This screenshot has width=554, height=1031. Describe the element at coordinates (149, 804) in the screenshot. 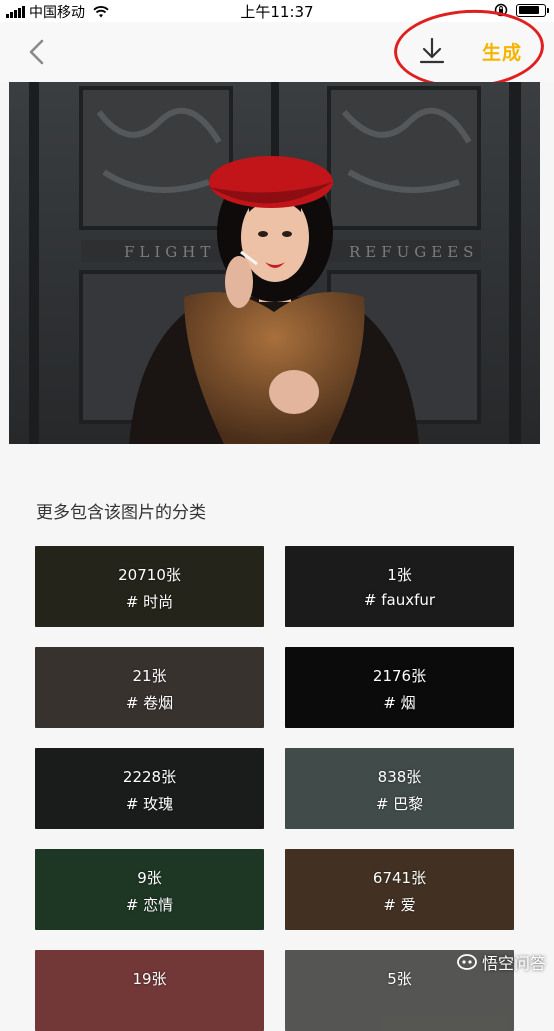

I see `tile-tag: # 玫瑰` at that location.